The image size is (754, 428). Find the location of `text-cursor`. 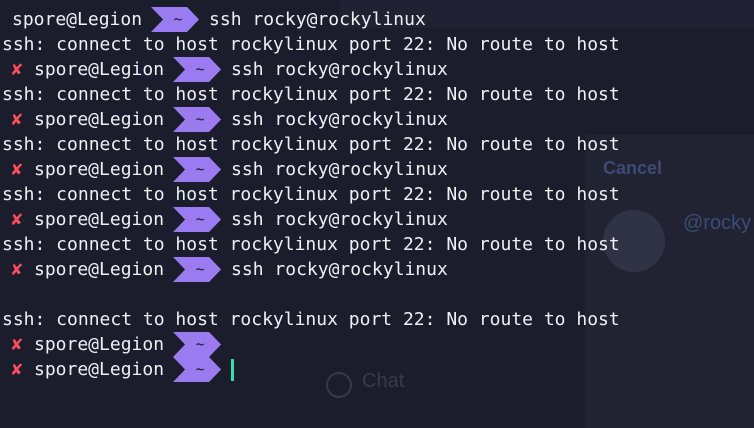

text-cursor is located at coordinates (233, 369).